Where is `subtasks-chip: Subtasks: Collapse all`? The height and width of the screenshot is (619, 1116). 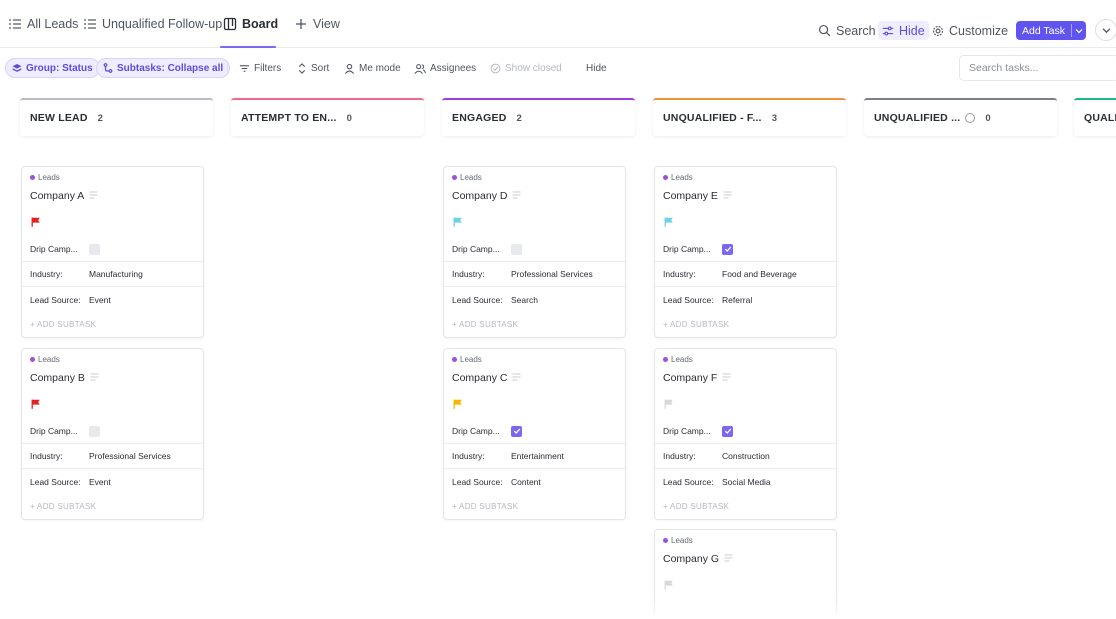 subtasks-chip: Subtasks: Collapse all is located at coordinates (163, 68).